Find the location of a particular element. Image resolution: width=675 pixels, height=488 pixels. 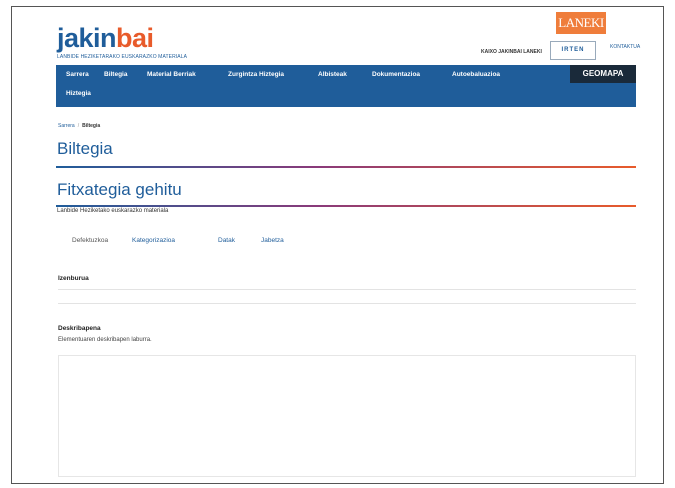

nav-item-sarrera: Sarrera is located at coordinates (77, 74).